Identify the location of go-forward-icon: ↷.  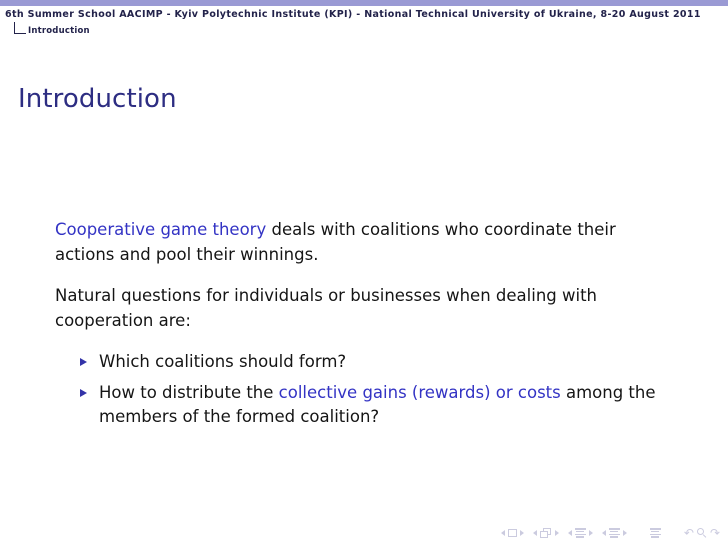
(715, 533).